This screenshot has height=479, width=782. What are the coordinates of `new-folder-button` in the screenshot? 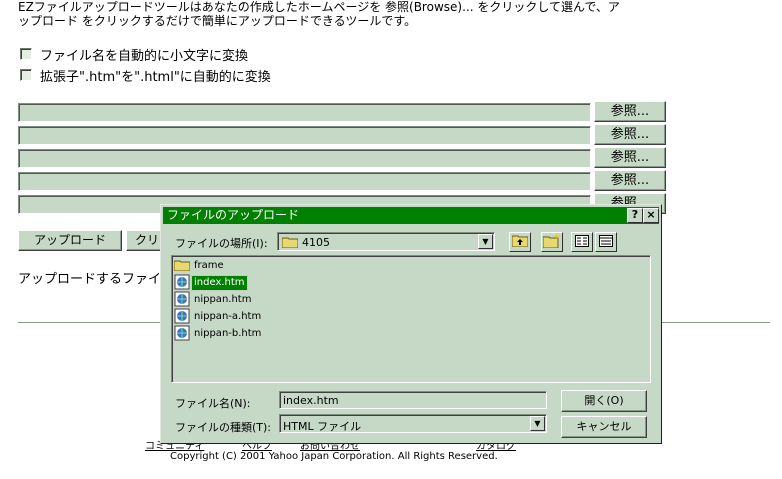 It's located at (552, 242).